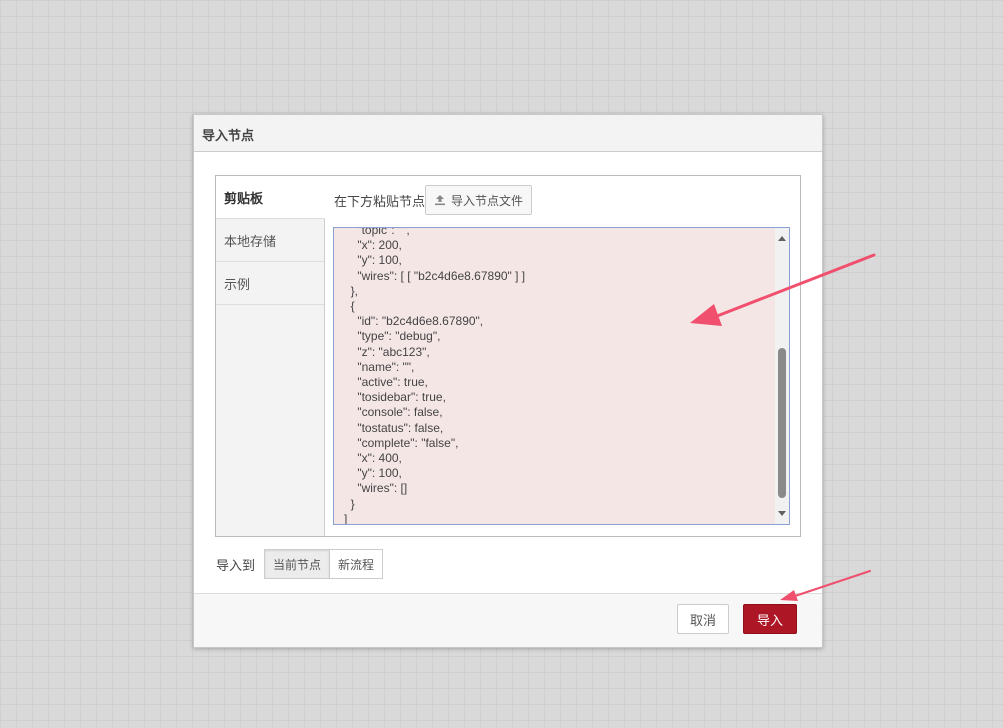  What do you see at coordinates (270, 283) in the screenshot?
I see `tab-examples: 示例` at bounding box center [270, 283].